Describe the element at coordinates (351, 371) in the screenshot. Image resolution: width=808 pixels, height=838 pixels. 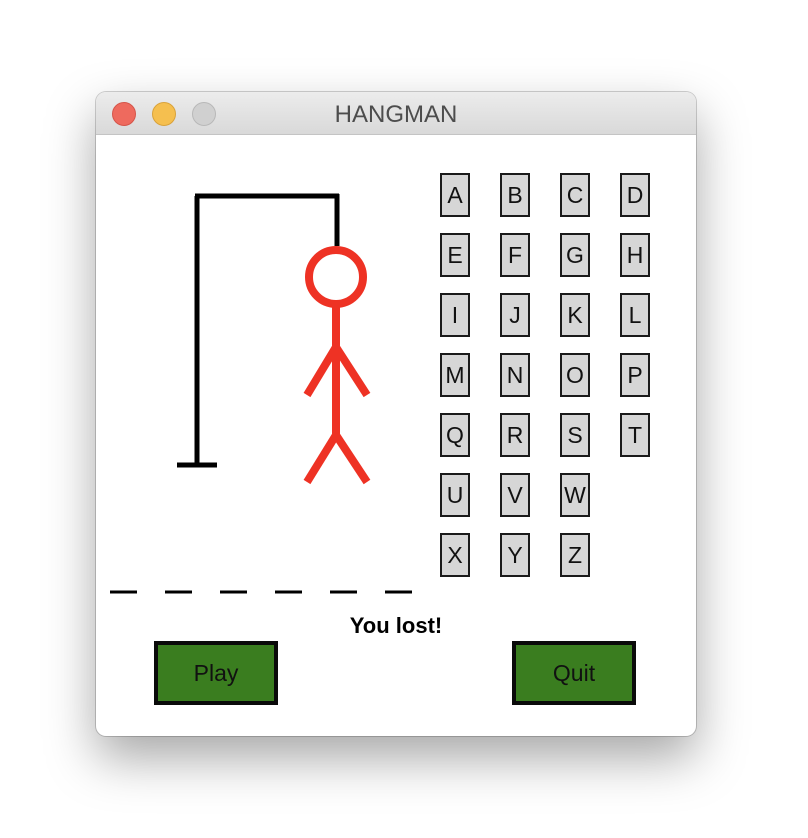
I see `figure-right-arm` at that location.